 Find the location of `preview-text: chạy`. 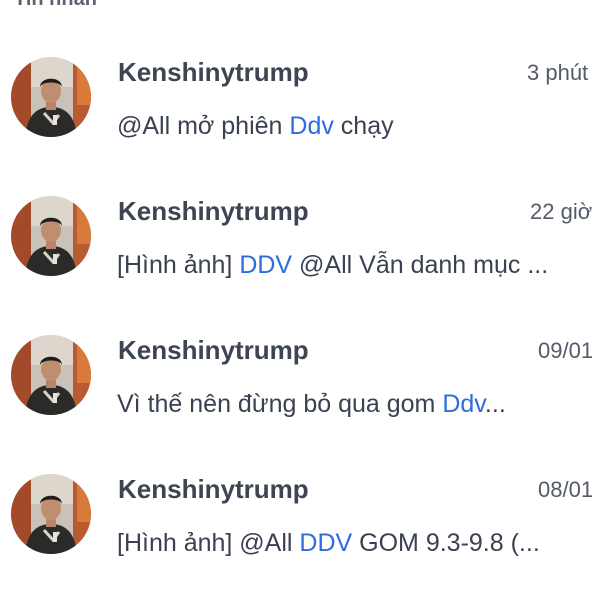

preview-text: chạy is located at coordinates (363, 126).